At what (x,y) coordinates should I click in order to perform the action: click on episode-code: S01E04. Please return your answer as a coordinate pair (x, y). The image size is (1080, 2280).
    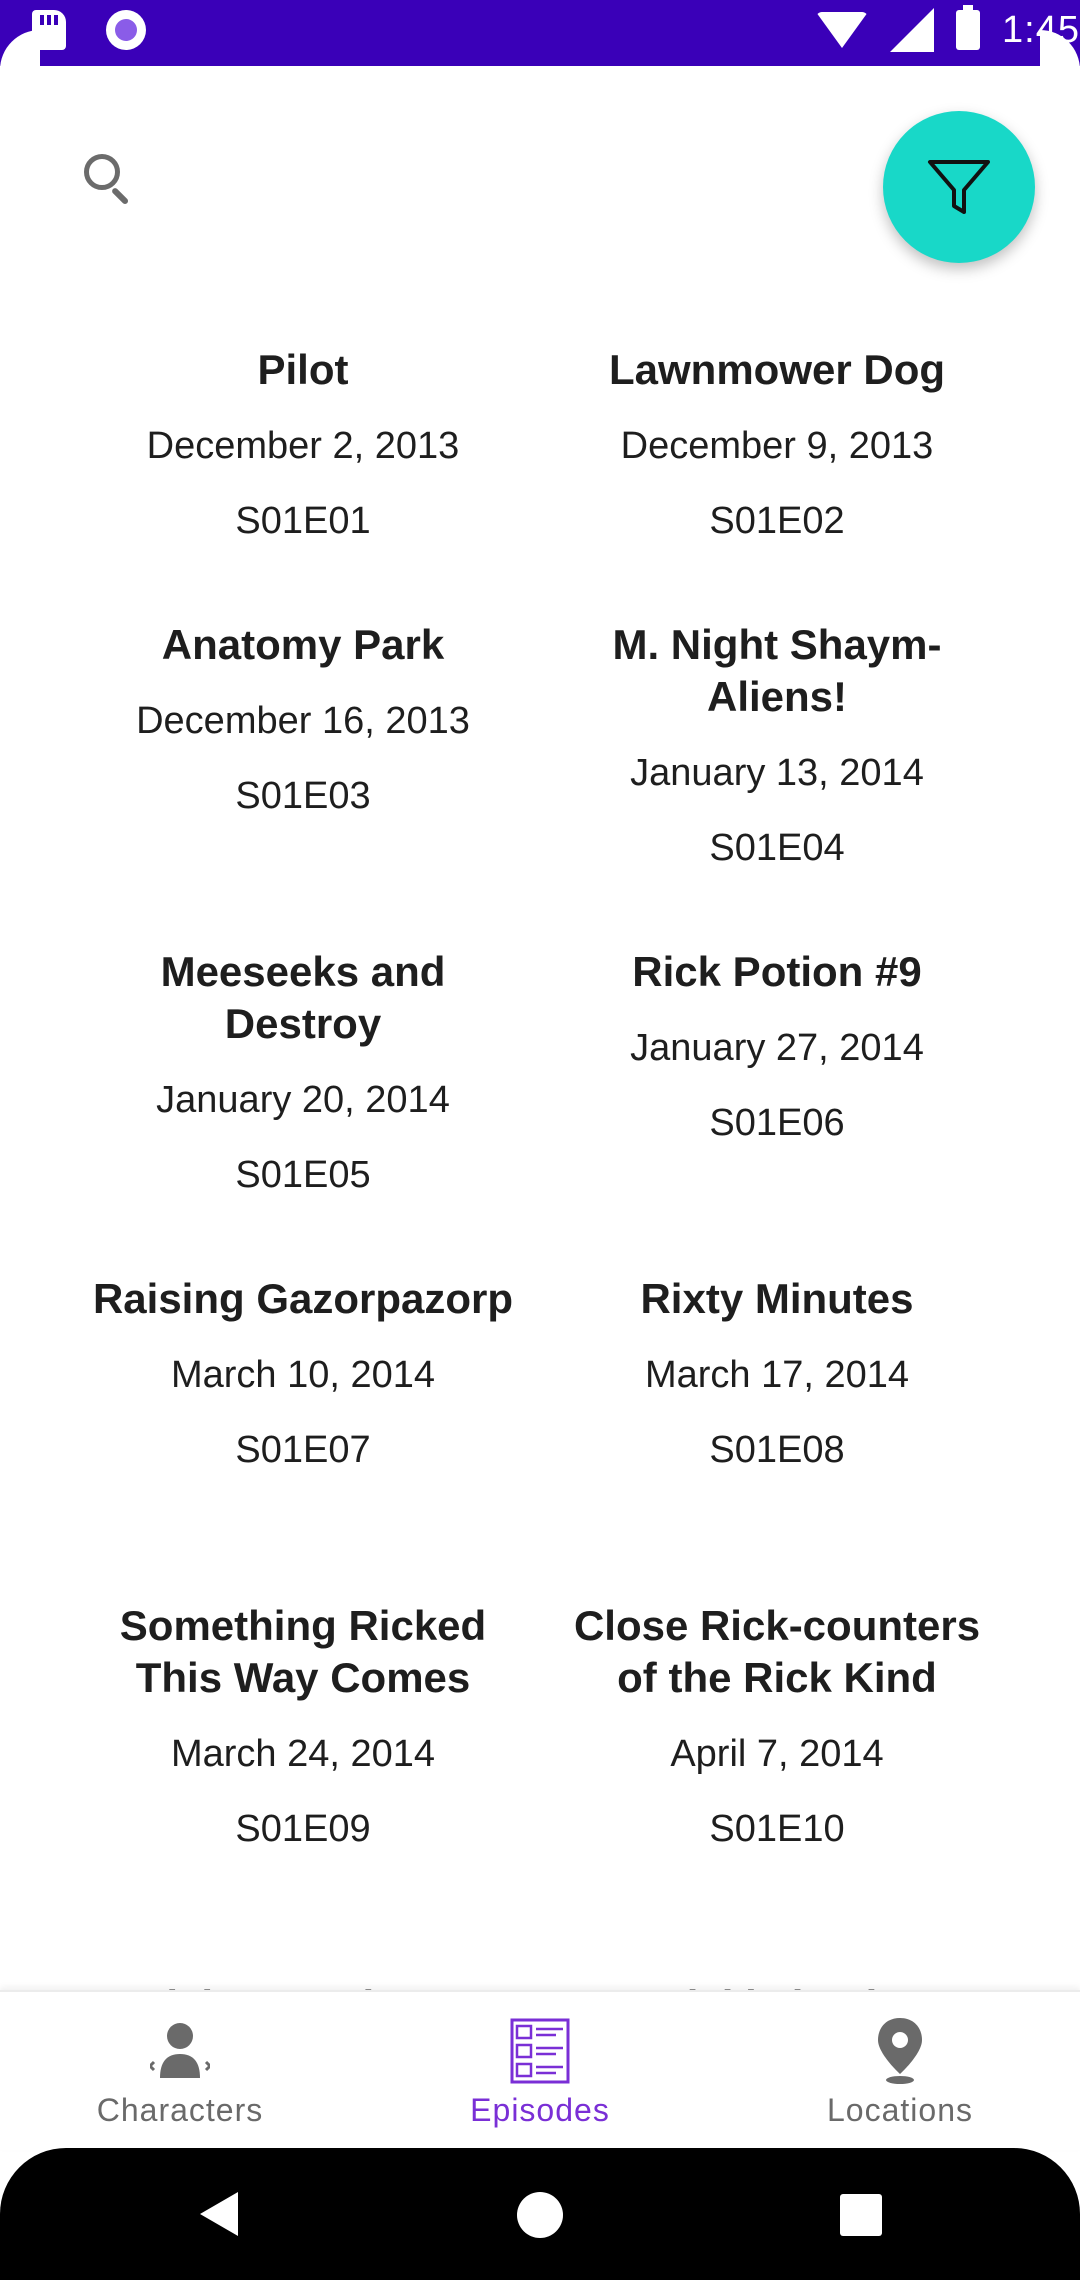
    Looking at the image, I should click on (777, 848).